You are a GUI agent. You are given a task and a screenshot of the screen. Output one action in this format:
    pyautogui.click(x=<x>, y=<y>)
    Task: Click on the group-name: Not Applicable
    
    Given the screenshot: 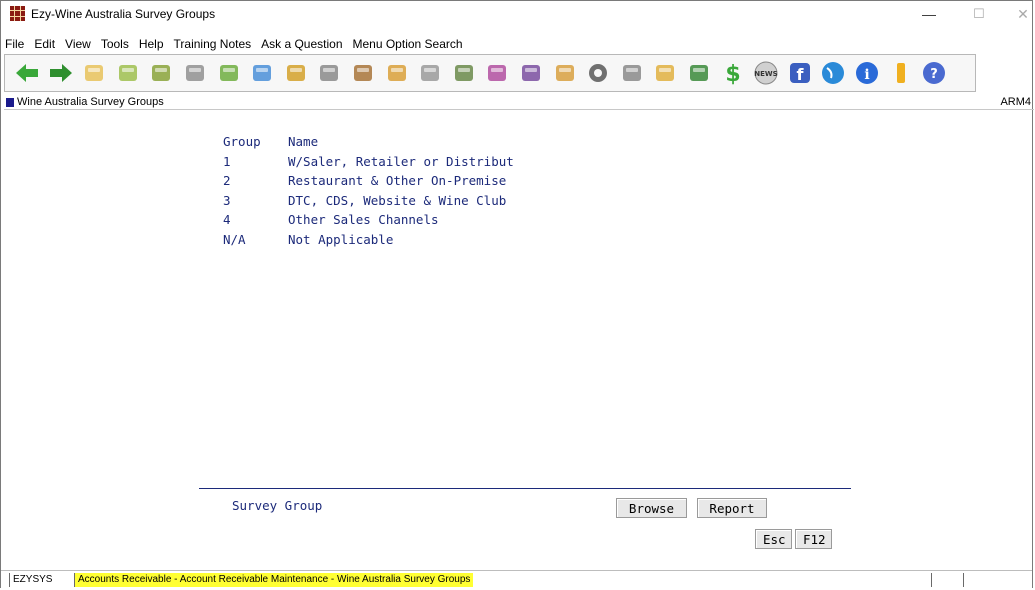 What is the action you would take?
    pyautogui.click(x=341, y=239)
    